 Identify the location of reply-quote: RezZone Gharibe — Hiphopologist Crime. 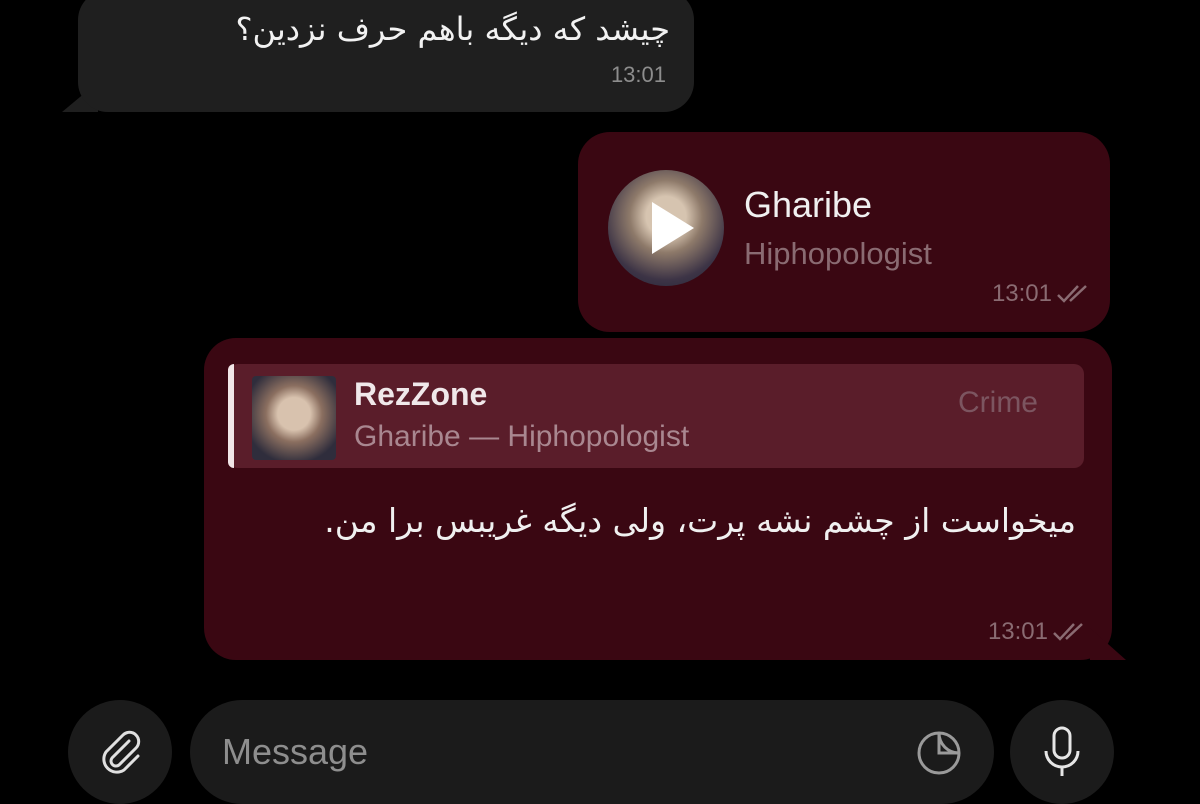
(656, 416).